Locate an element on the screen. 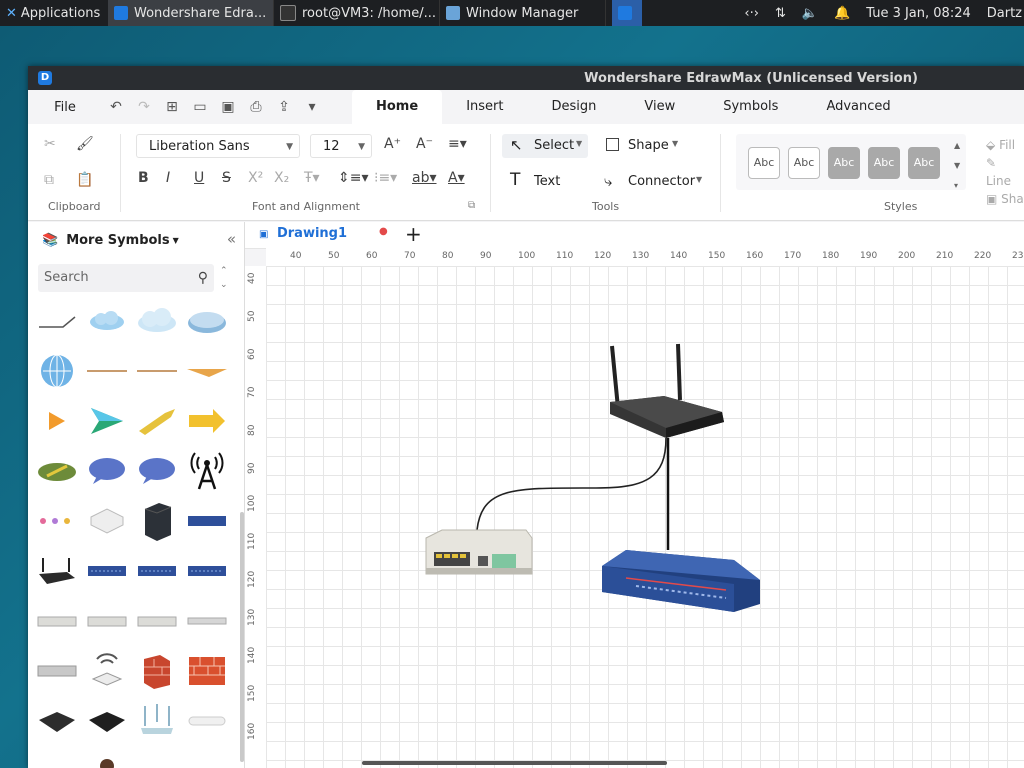 The width and height of the screenshot is (1024, 768). file-menu: File is located at coordinates (65, 107).